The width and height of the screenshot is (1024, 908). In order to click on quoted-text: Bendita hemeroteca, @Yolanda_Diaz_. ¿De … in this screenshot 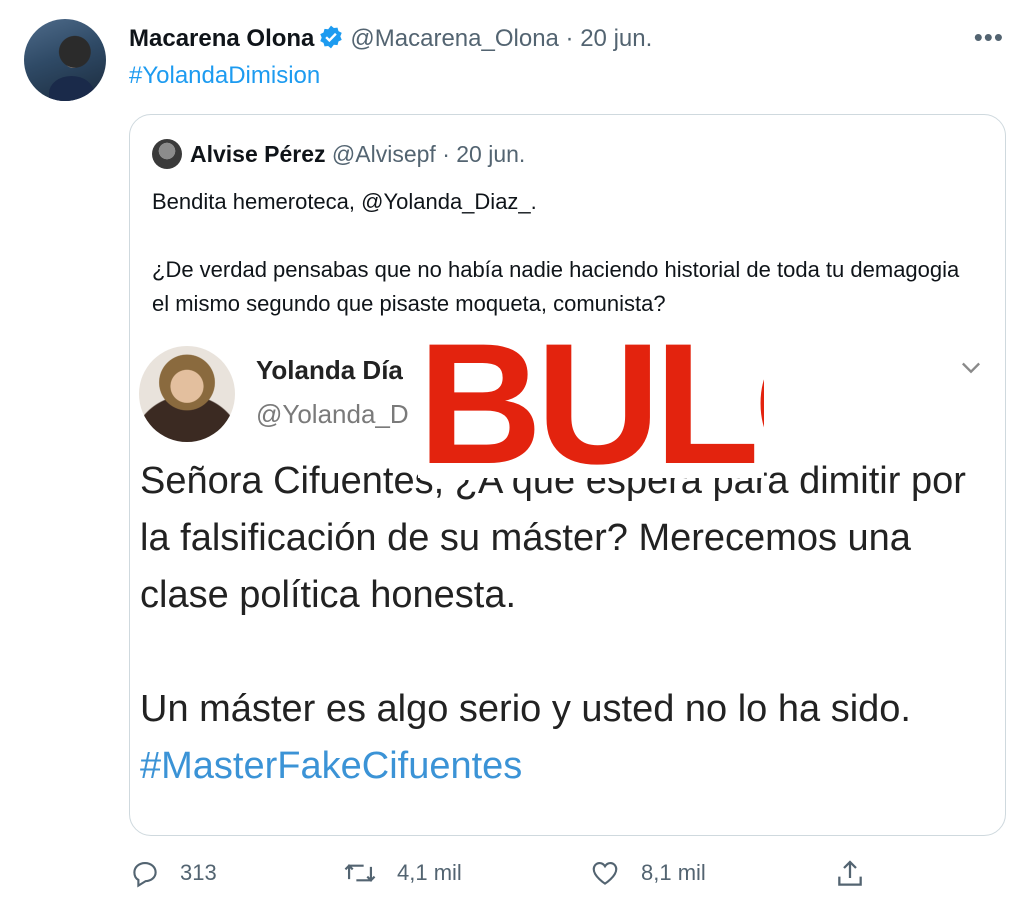, I will do `click(556, 252)`.